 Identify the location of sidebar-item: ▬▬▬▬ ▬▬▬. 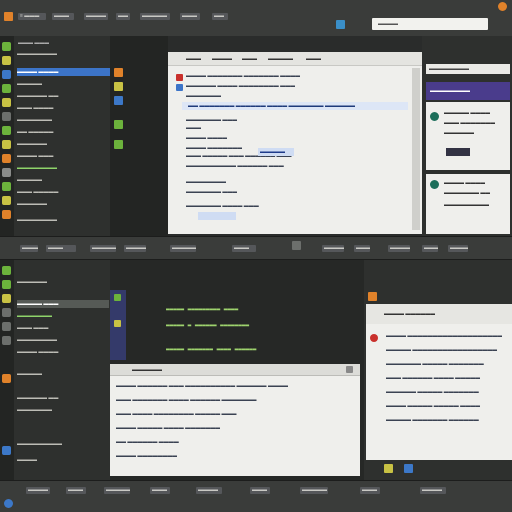
(62, 156).